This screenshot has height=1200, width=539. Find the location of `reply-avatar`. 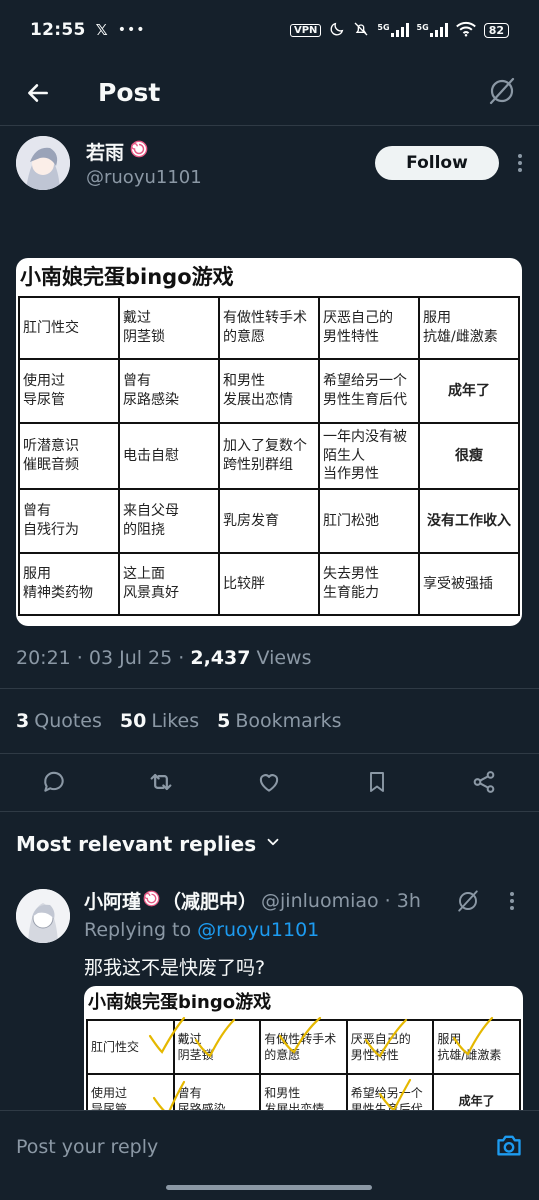

reply-avatar is located at coordinates (43, 916).